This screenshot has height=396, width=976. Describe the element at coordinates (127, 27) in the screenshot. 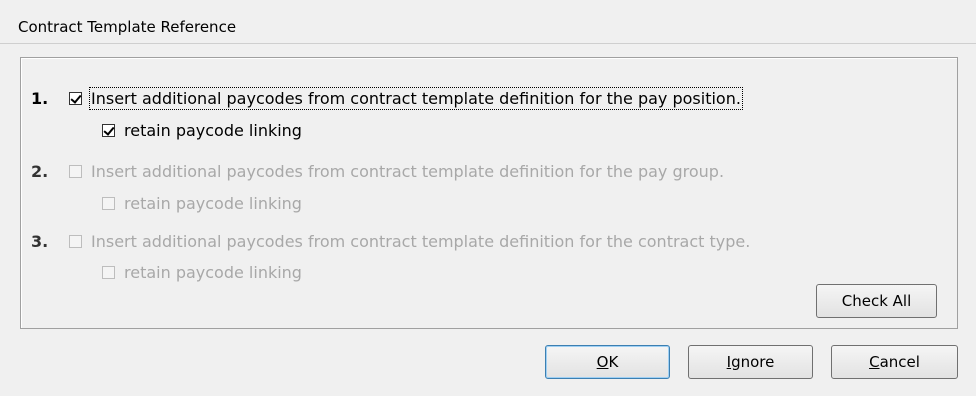

I see `window-title: Contract Template Reference` at that location.